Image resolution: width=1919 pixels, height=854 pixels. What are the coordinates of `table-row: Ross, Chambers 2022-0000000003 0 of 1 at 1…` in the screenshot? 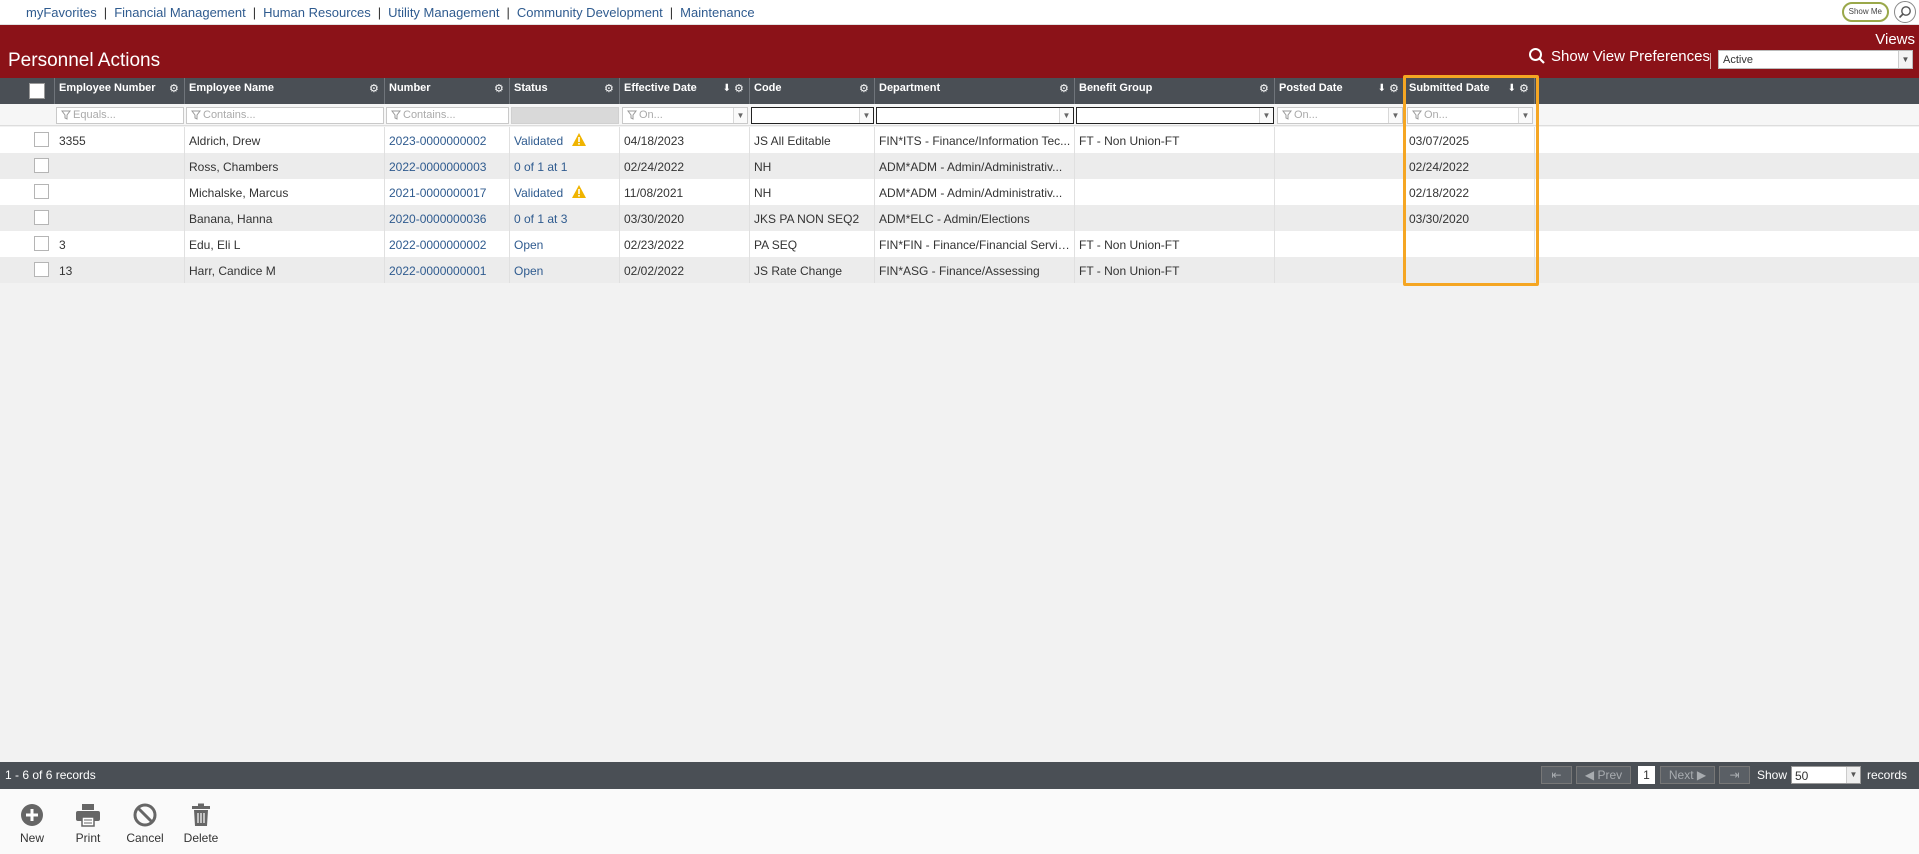 It's located at (959, 166).